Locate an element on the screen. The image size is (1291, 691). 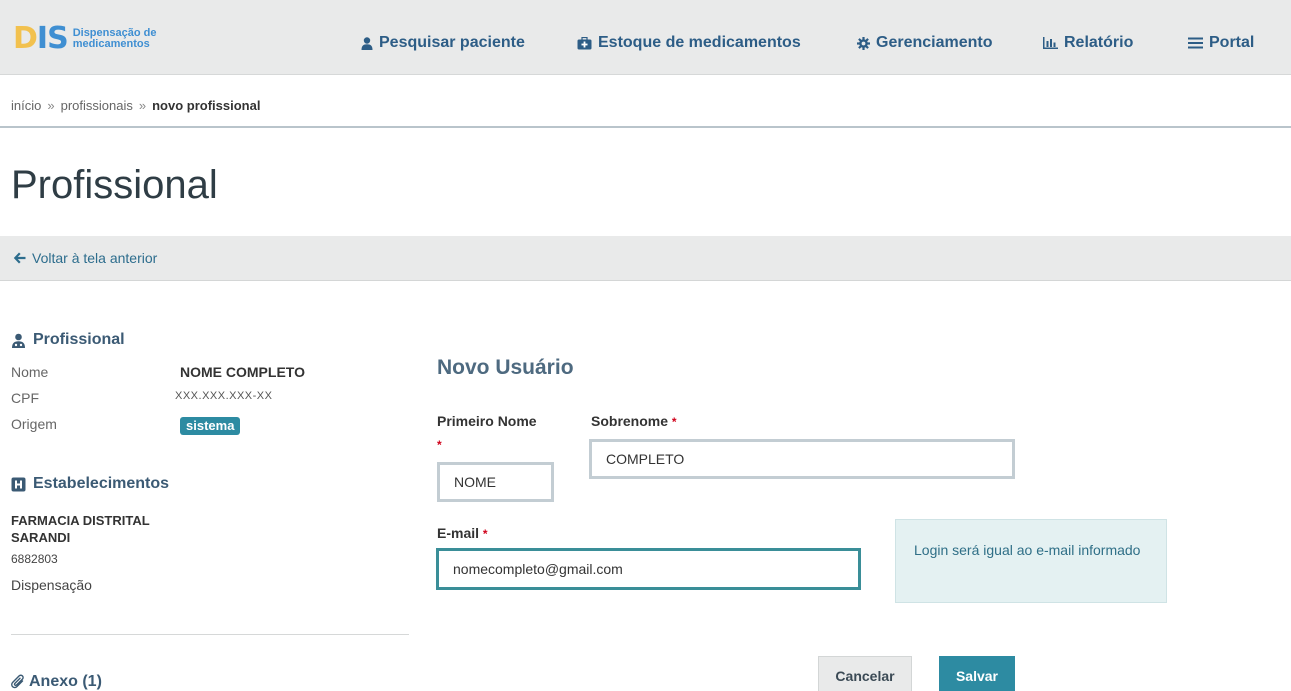
logo-letters-is: IS is located at coordinates (52, 38).